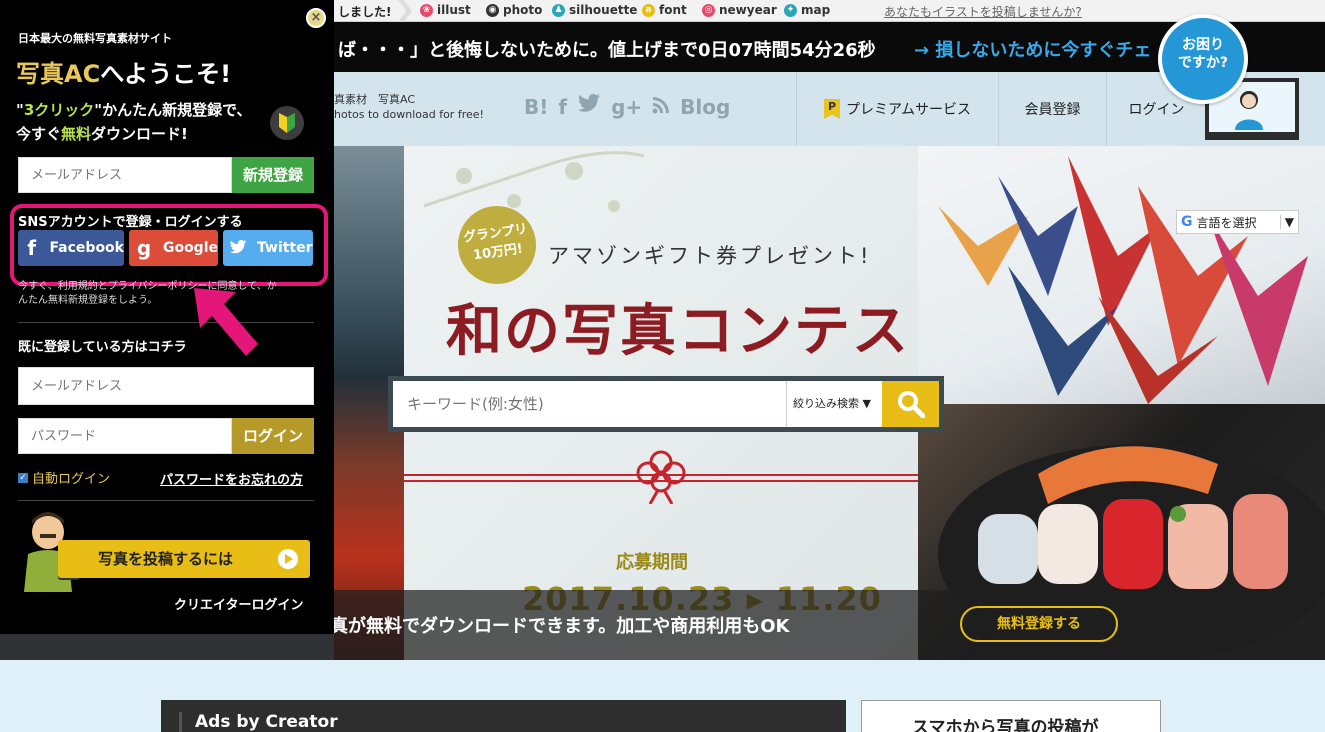 Image resolution: width=1325 pixels, height=732 pixels. I want to click on auto-login-checkbox: ✓ 自動ログイン, so click(64, 477).